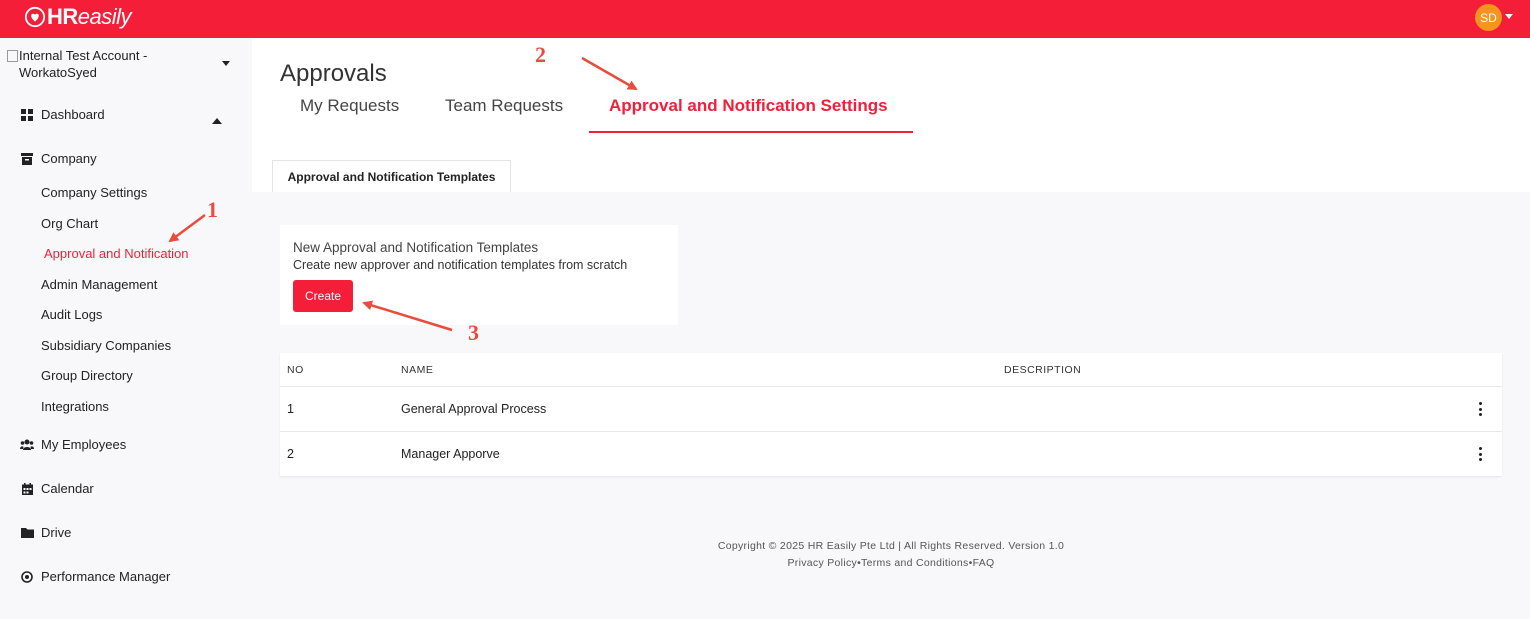  Describe the element at coordinates (99, 284) in the screenshot. I see `sidebar-subitem-admin-management: Admin Management` at that location.